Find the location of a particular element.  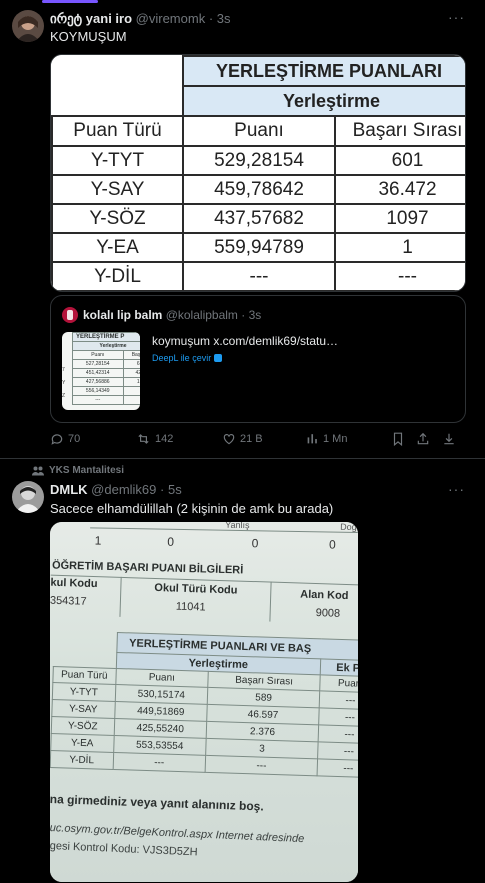

handle: @demlik69 is located at coordinates (123, 489).